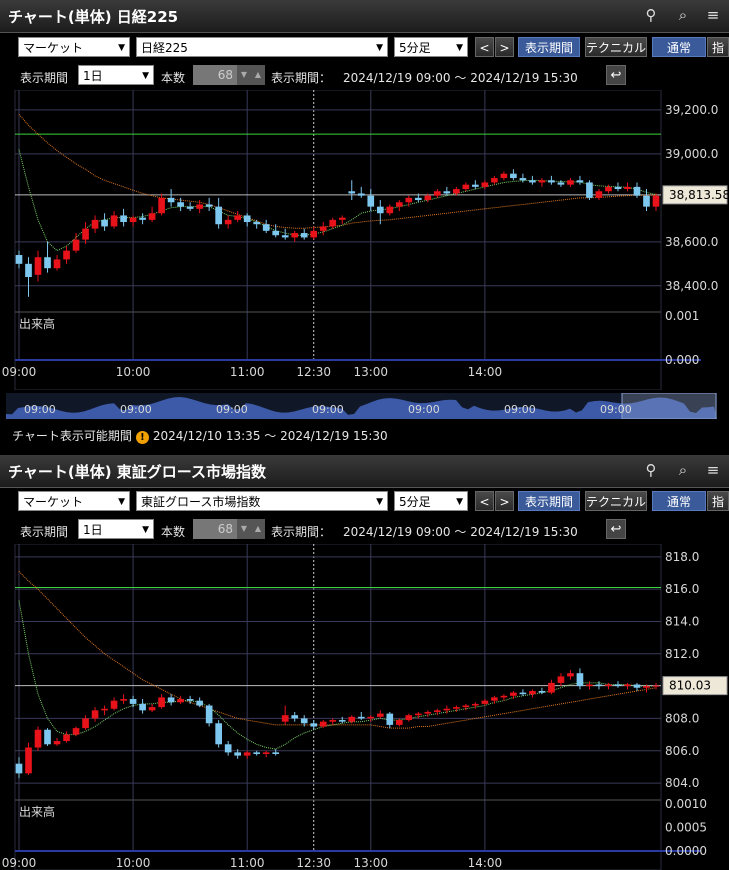  I want to click on interval-select-value: 5分足, so click(415, 502).